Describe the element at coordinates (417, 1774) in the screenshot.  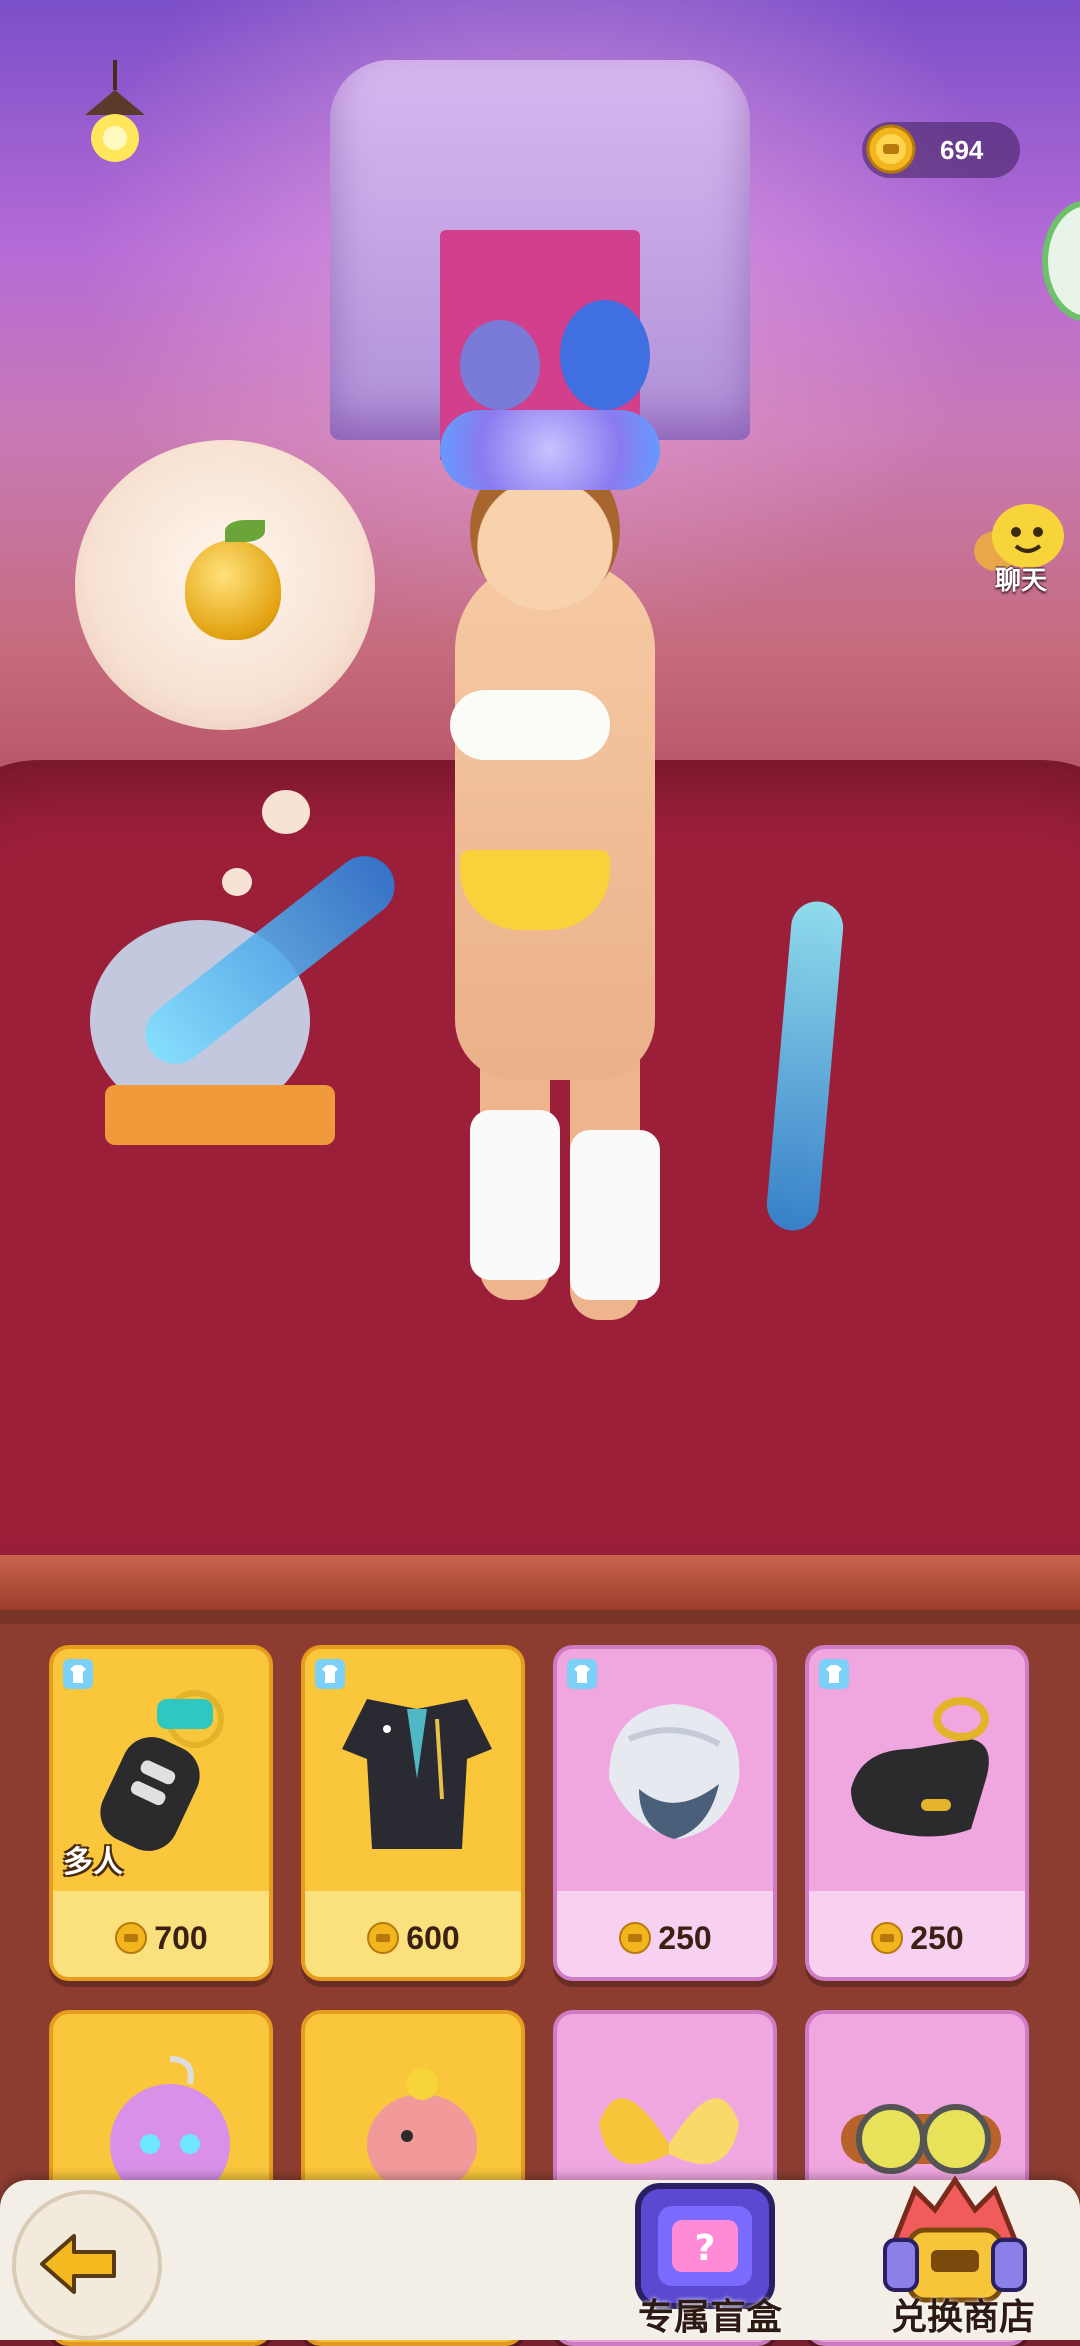
I see `tuxedo-suit-icon` at that location.